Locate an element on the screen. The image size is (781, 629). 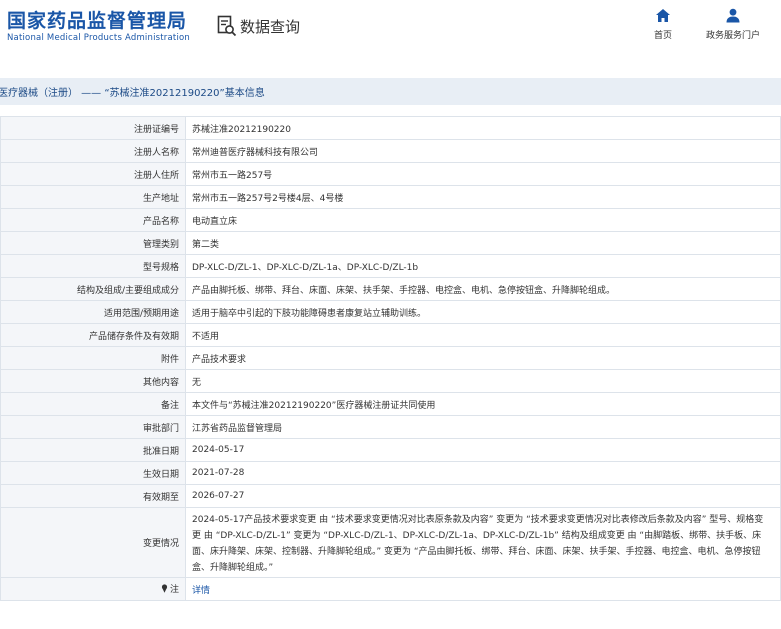
table-row: 审批部门 江苏省药品监督管理局 is located at coordinates (390, 427).